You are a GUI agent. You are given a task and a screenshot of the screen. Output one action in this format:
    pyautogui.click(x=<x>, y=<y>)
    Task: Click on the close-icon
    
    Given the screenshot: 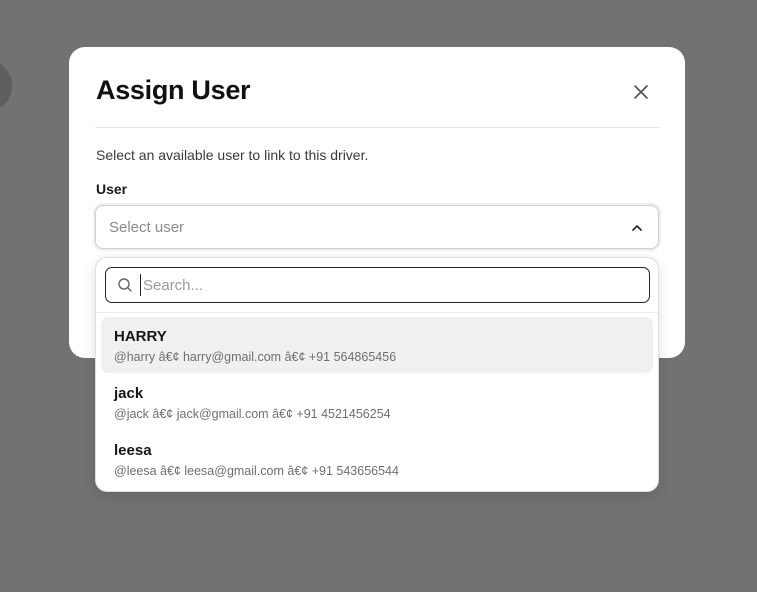 What is the action you would take?
    pyautogui.click(x=641, y=92)
    